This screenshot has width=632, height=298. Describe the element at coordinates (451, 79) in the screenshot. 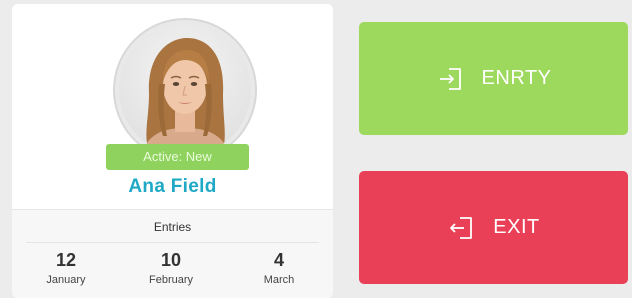

I see `login-icon` at that location.